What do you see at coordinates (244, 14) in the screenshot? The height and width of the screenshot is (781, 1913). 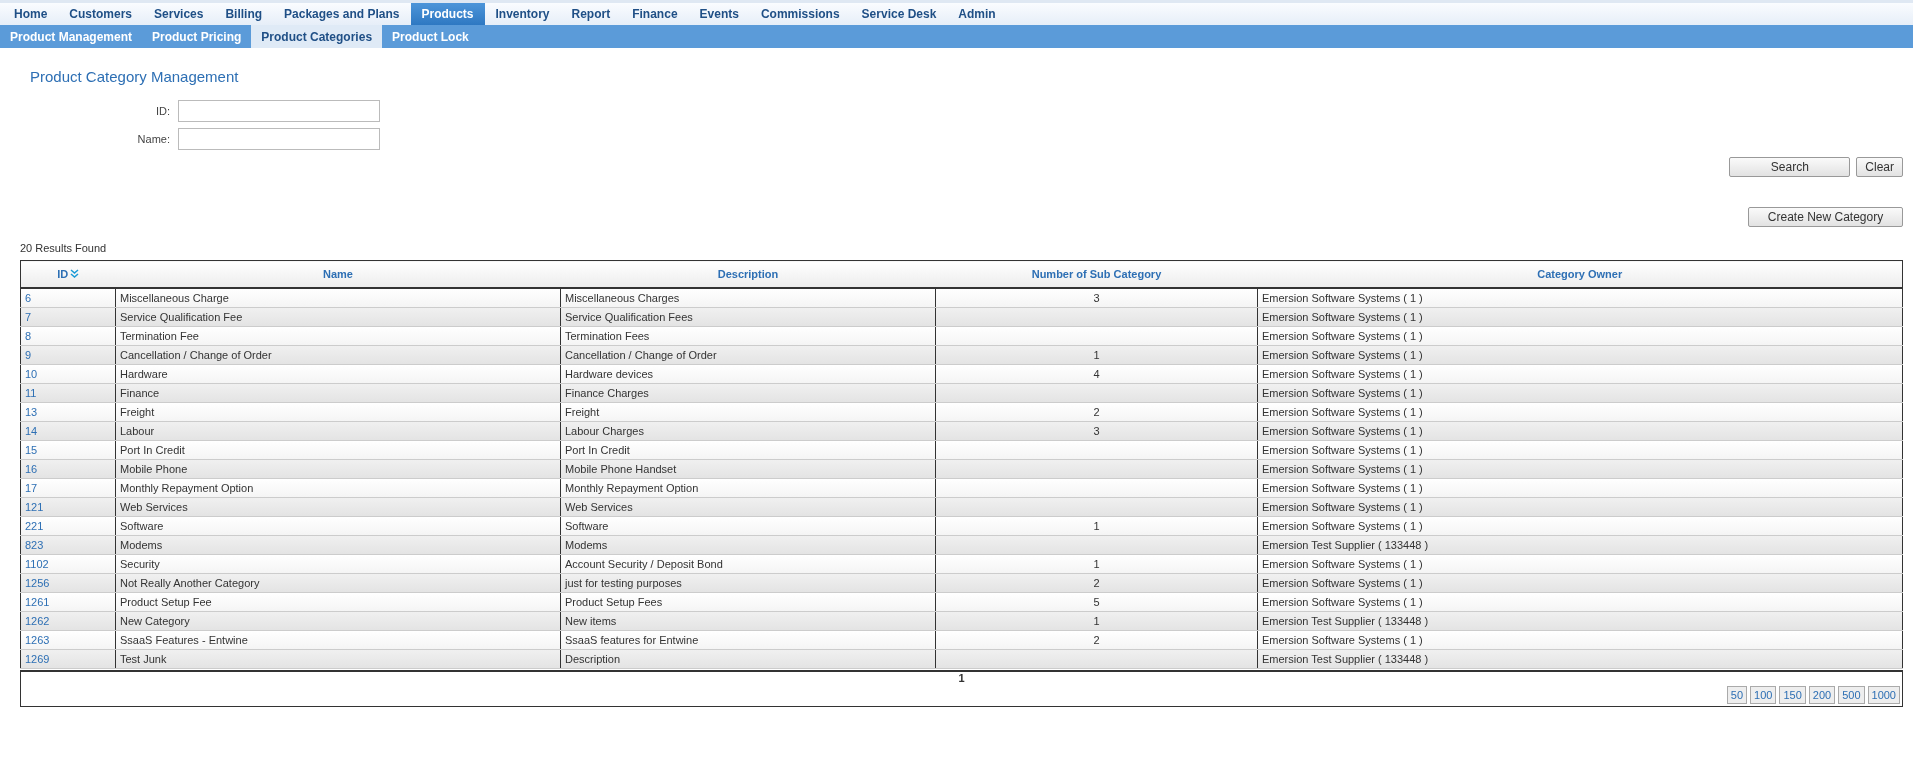 I see `nav-tab: Billing` at bounding box center [244, 14].